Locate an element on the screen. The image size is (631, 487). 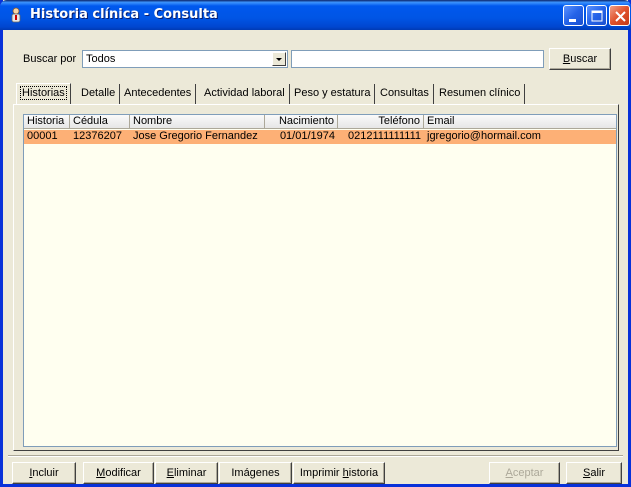
cell-cedula: 12376207 is located at coordinates (97, 136).